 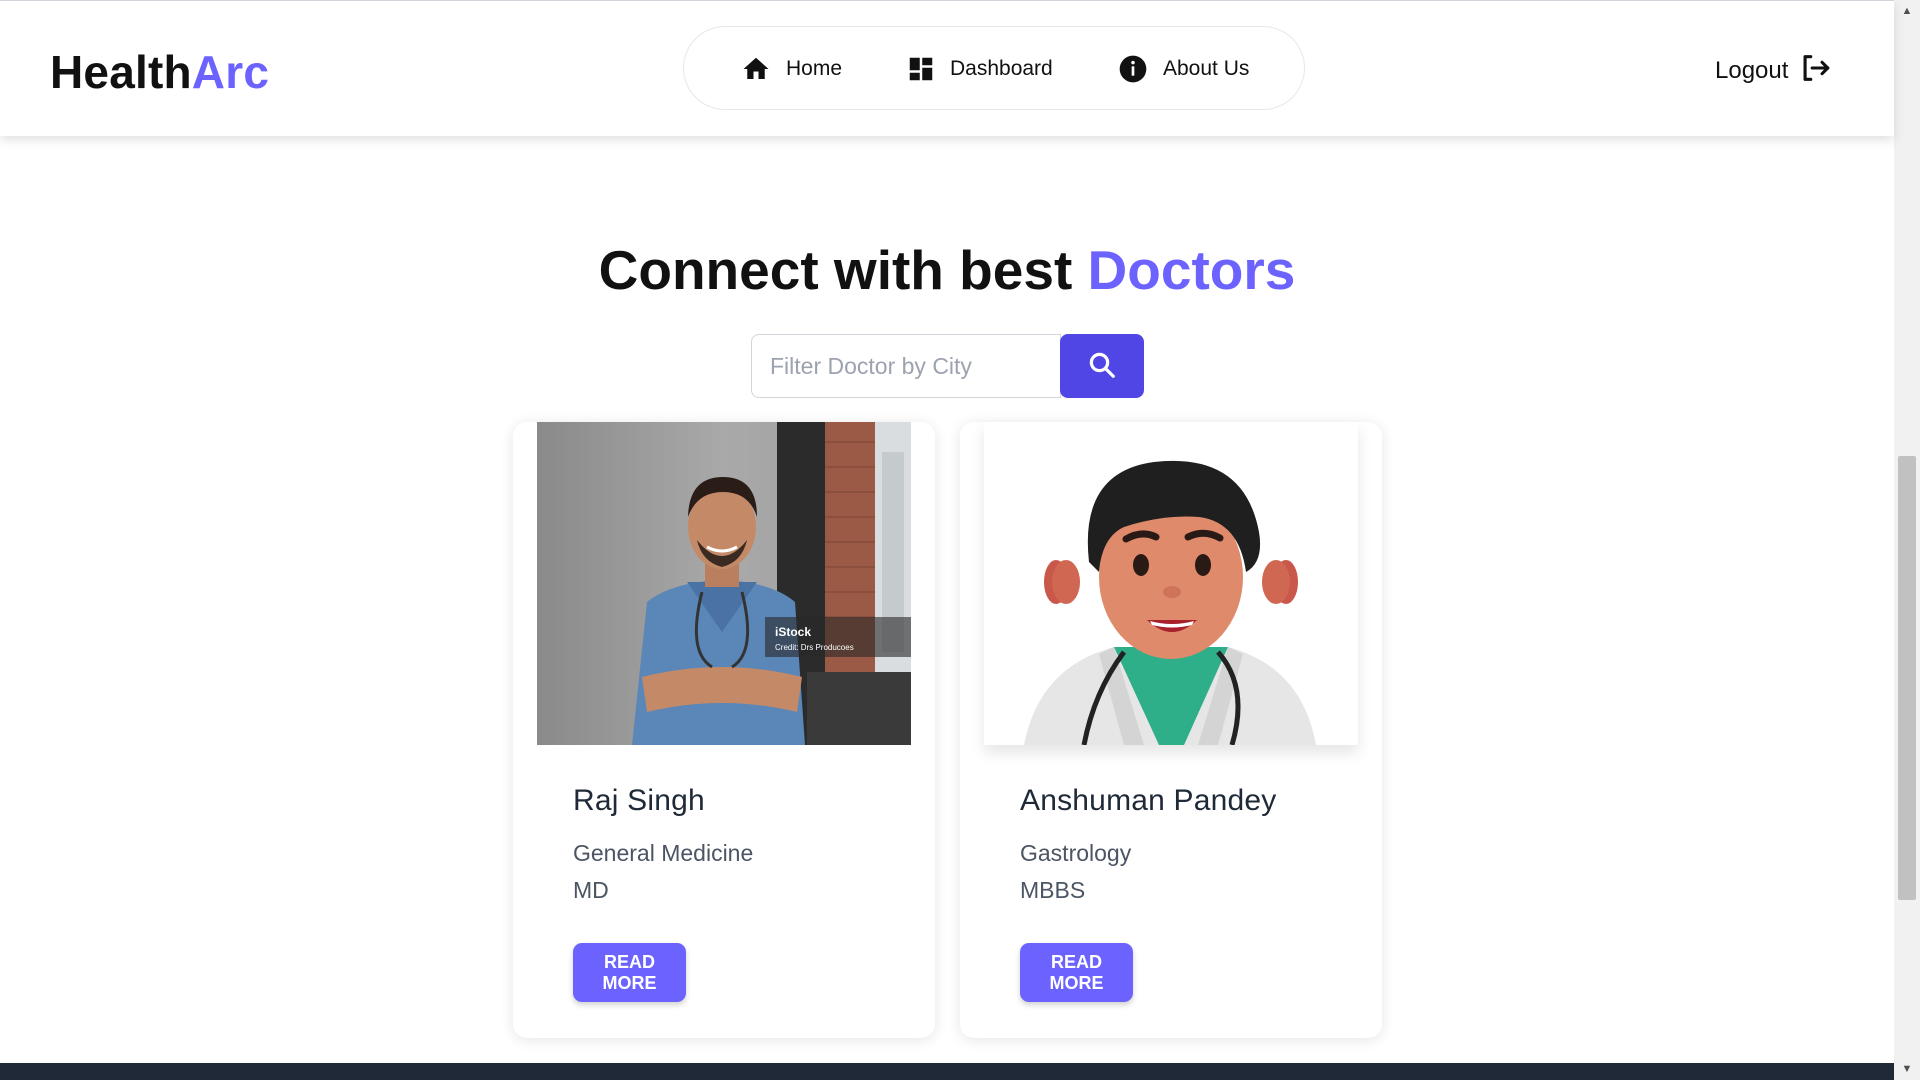 I want to click on nav-item-label: Dashboard, so click(x=1001, y=68).